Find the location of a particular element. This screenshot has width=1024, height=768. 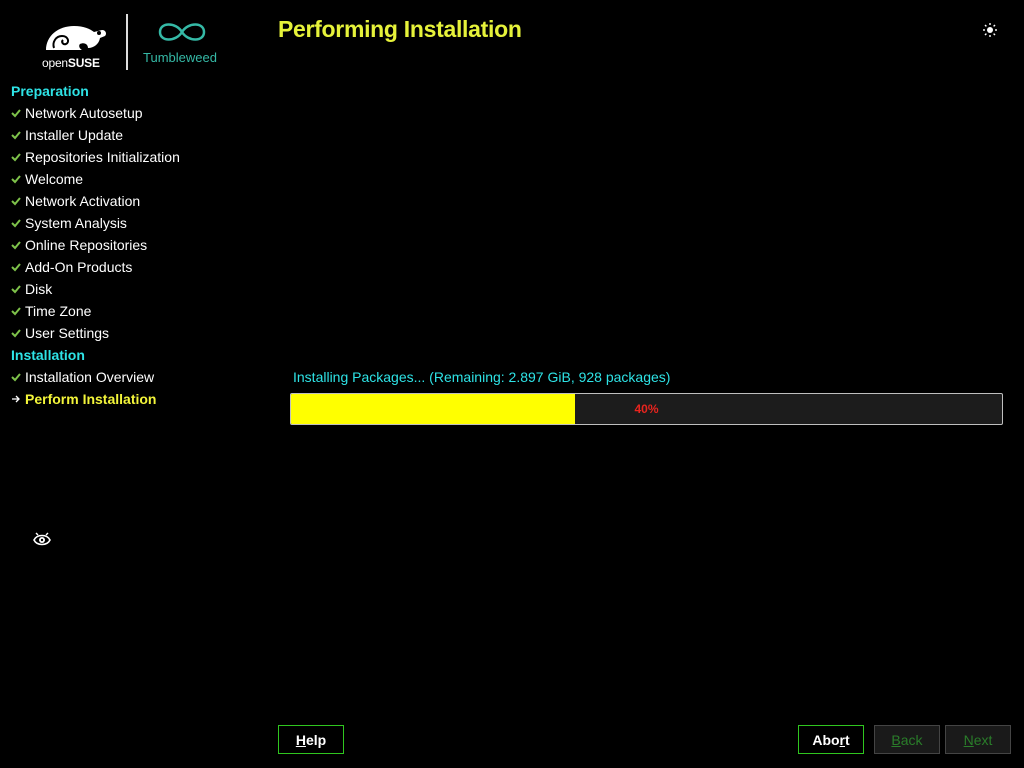

step-installation-overview: Installation Overview is located at coordinates (131, 377).